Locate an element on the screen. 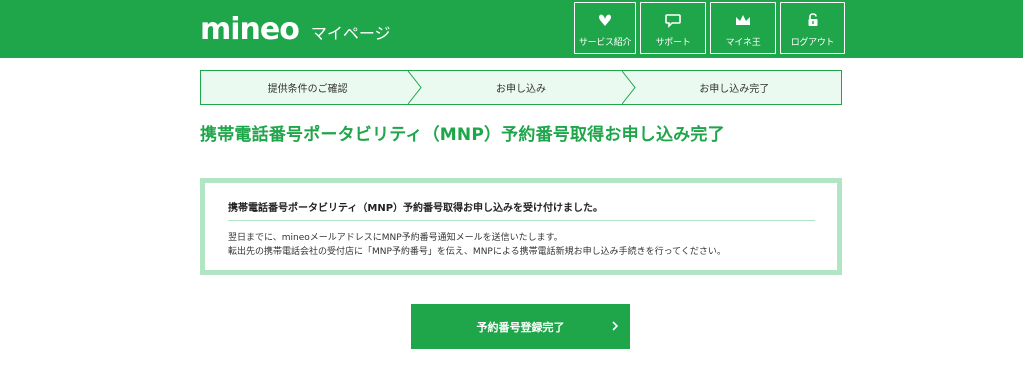 This screenshot has height=365, width=1023. mypage-label: マイページ is located at coordinates (350, 33).